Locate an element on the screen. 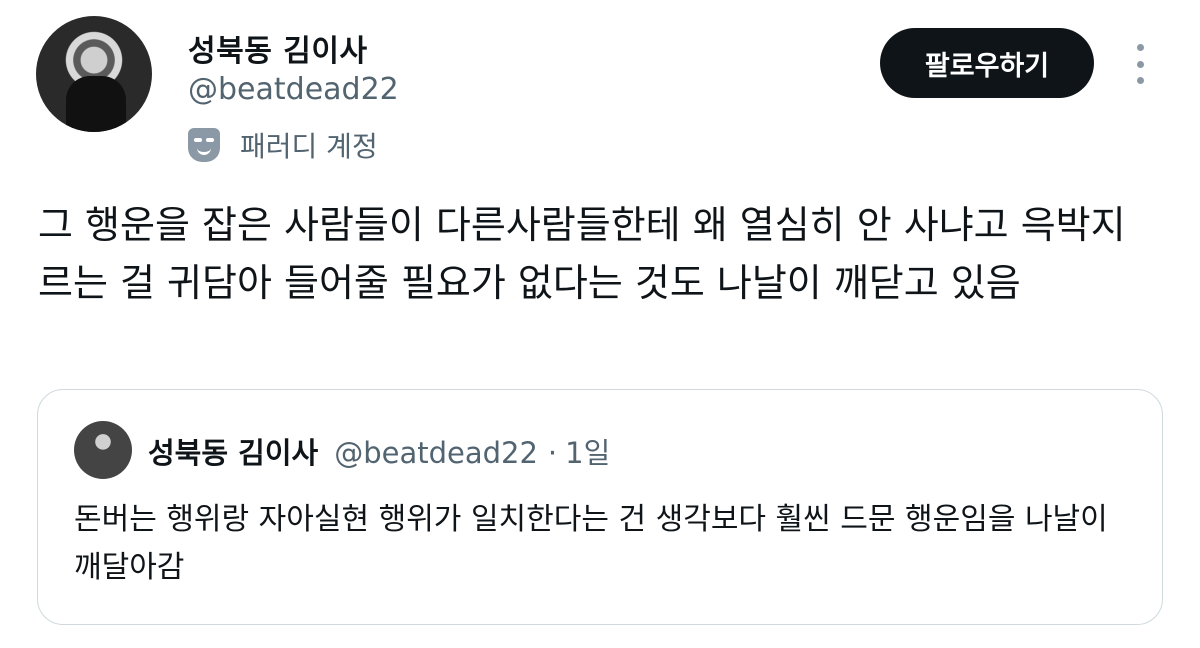  quoted-author-handle: @beatdead22 is located at coordinates (436, 453).